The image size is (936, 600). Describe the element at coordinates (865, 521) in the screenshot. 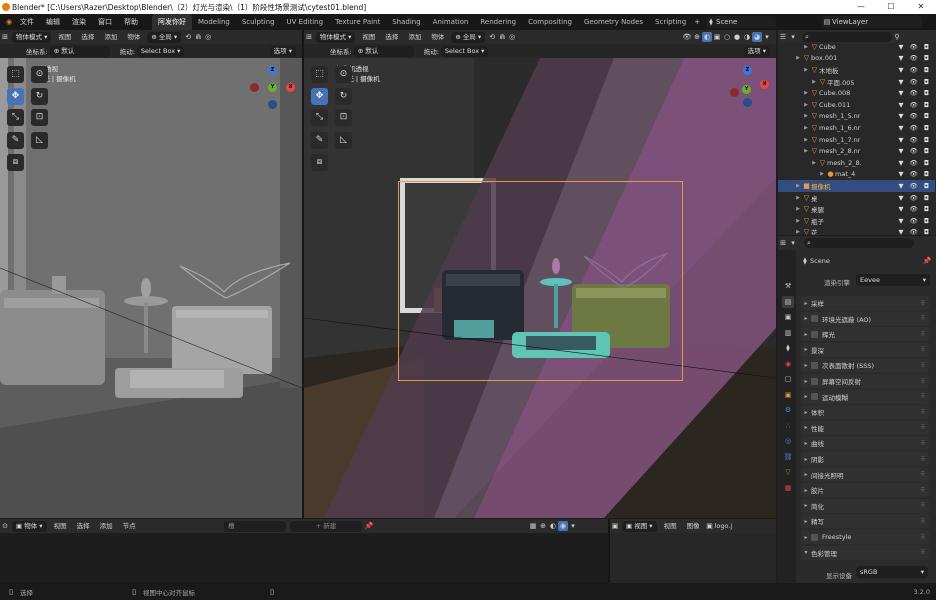

I see `panel-header: ▸ 精写 ⠿` at that location.